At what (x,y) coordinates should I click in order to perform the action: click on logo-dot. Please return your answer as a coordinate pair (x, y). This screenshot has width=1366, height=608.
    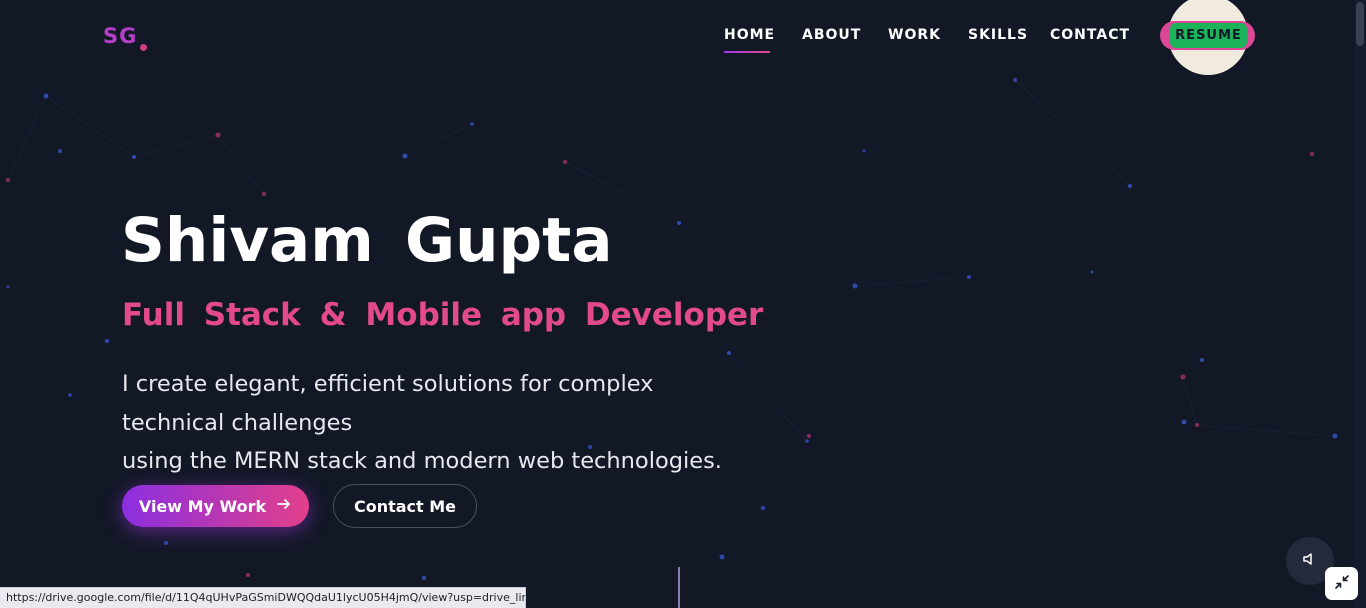
    Looking at the image, I should click on (143, 47).